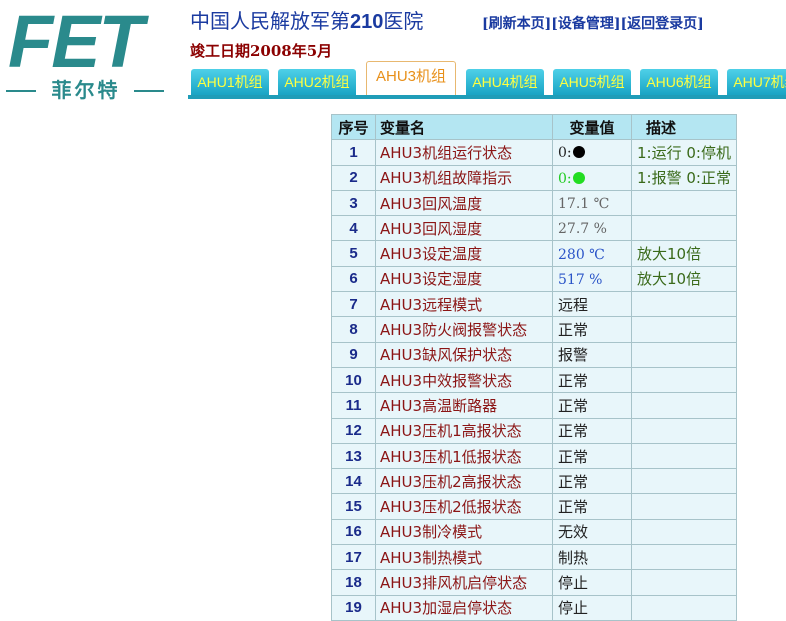 The image size is (786, 621). Describe the element at coordinates (353, 253) in the screenshot. I see `row-number: 5` at that location.